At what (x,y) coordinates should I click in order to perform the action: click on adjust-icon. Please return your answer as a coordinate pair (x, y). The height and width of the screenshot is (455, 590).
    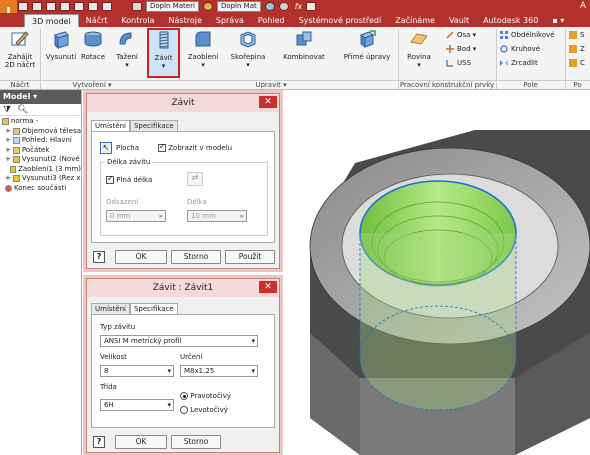
    Looking at the image, I should click on (283, 6).